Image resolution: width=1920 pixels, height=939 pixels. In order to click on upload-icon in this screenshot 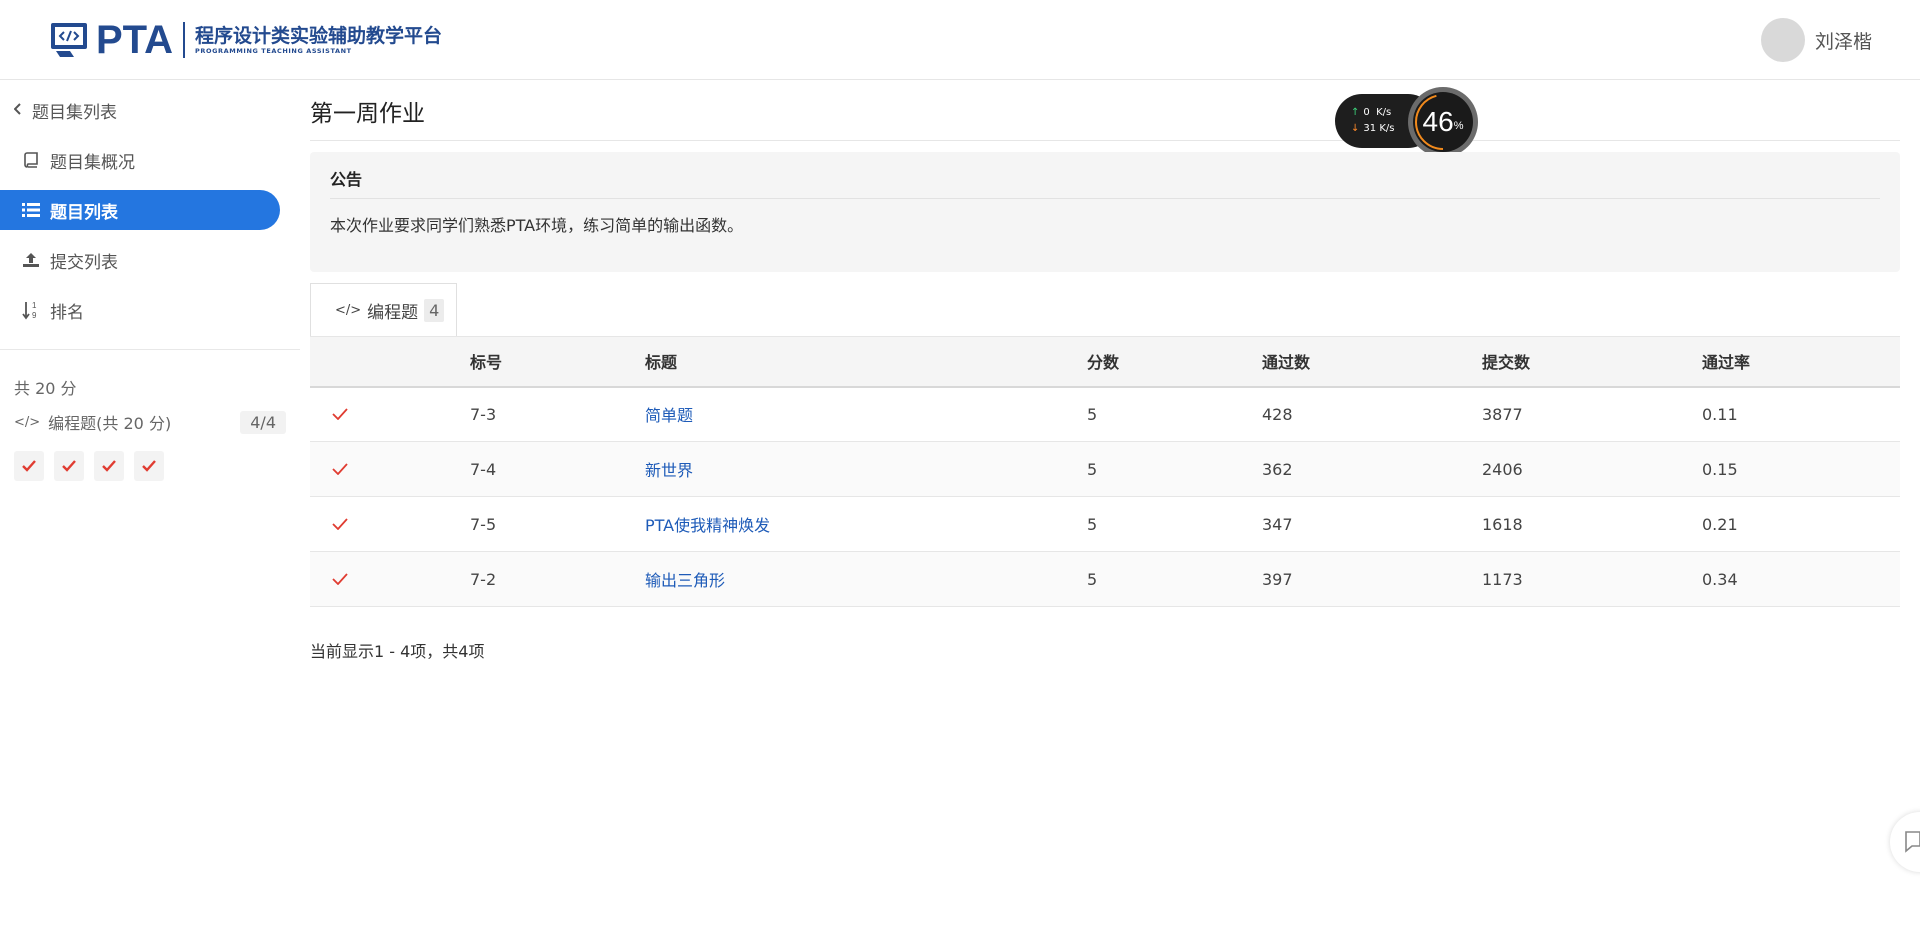, I will do `click(31, 260)`.